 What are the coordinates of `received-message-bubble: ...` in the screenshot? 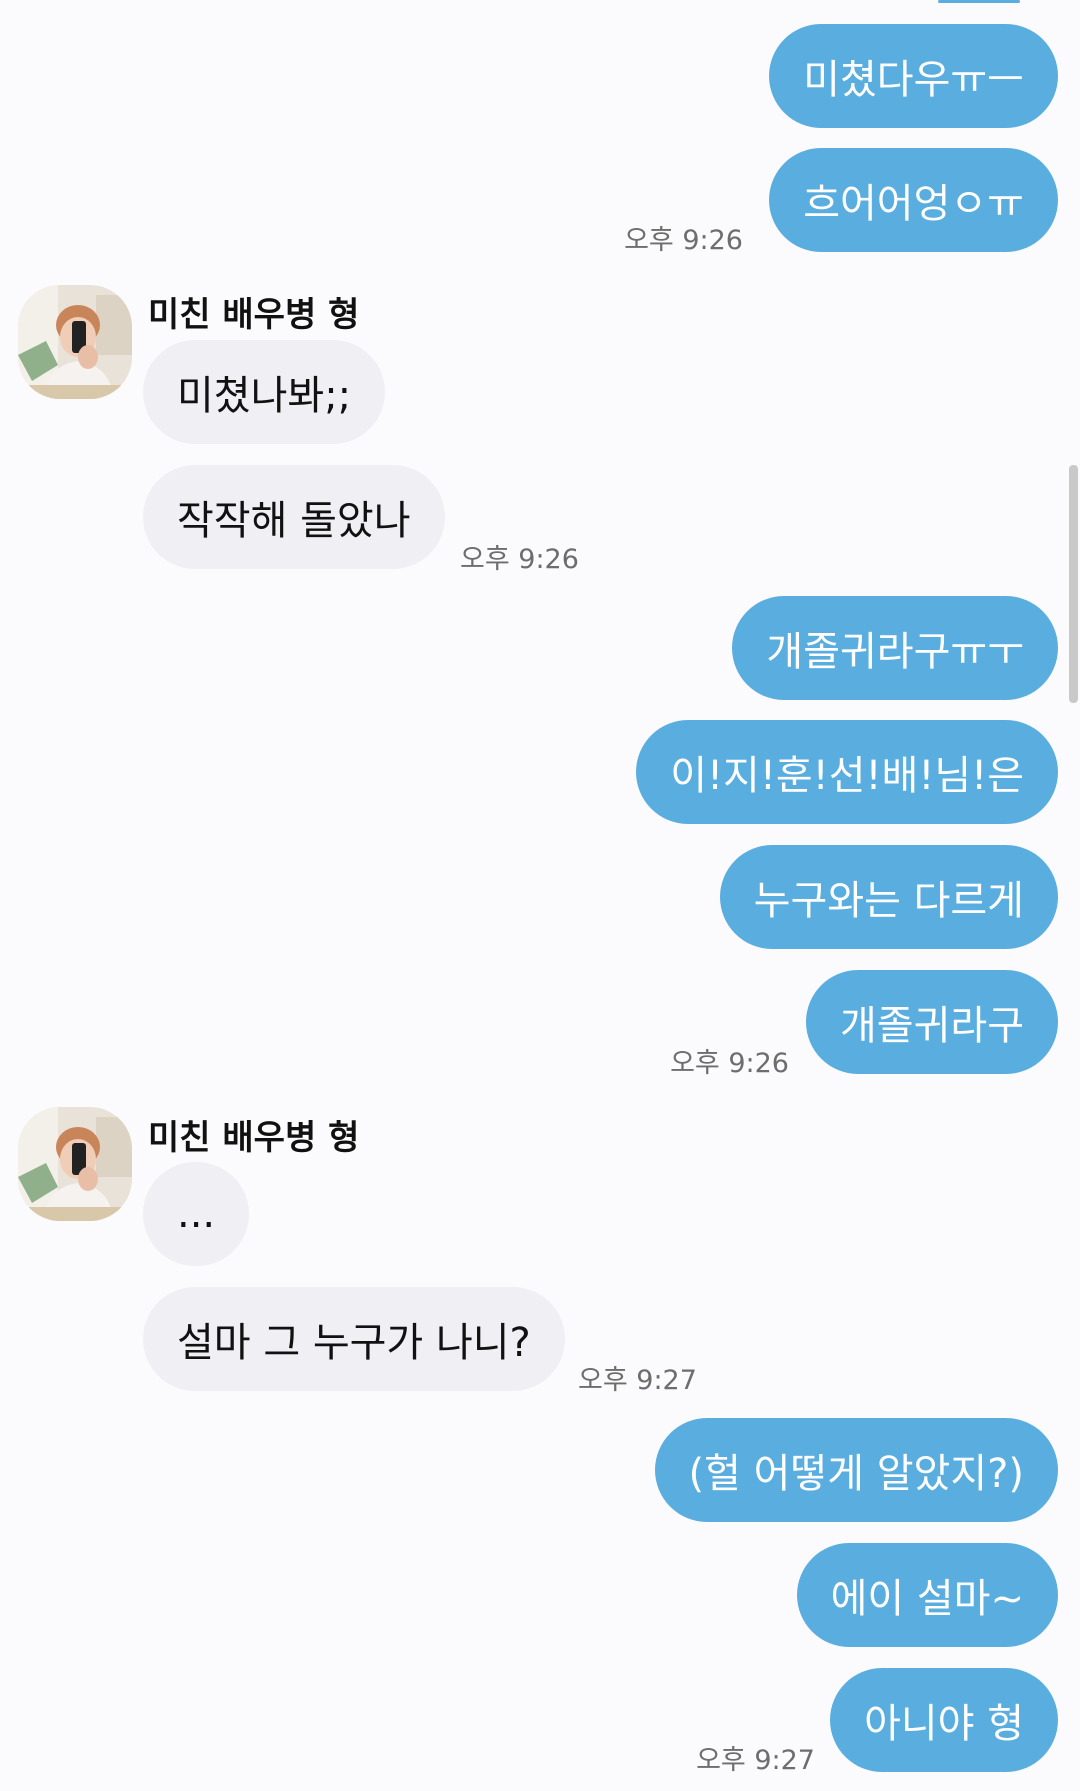 It's located at (196, 1214).